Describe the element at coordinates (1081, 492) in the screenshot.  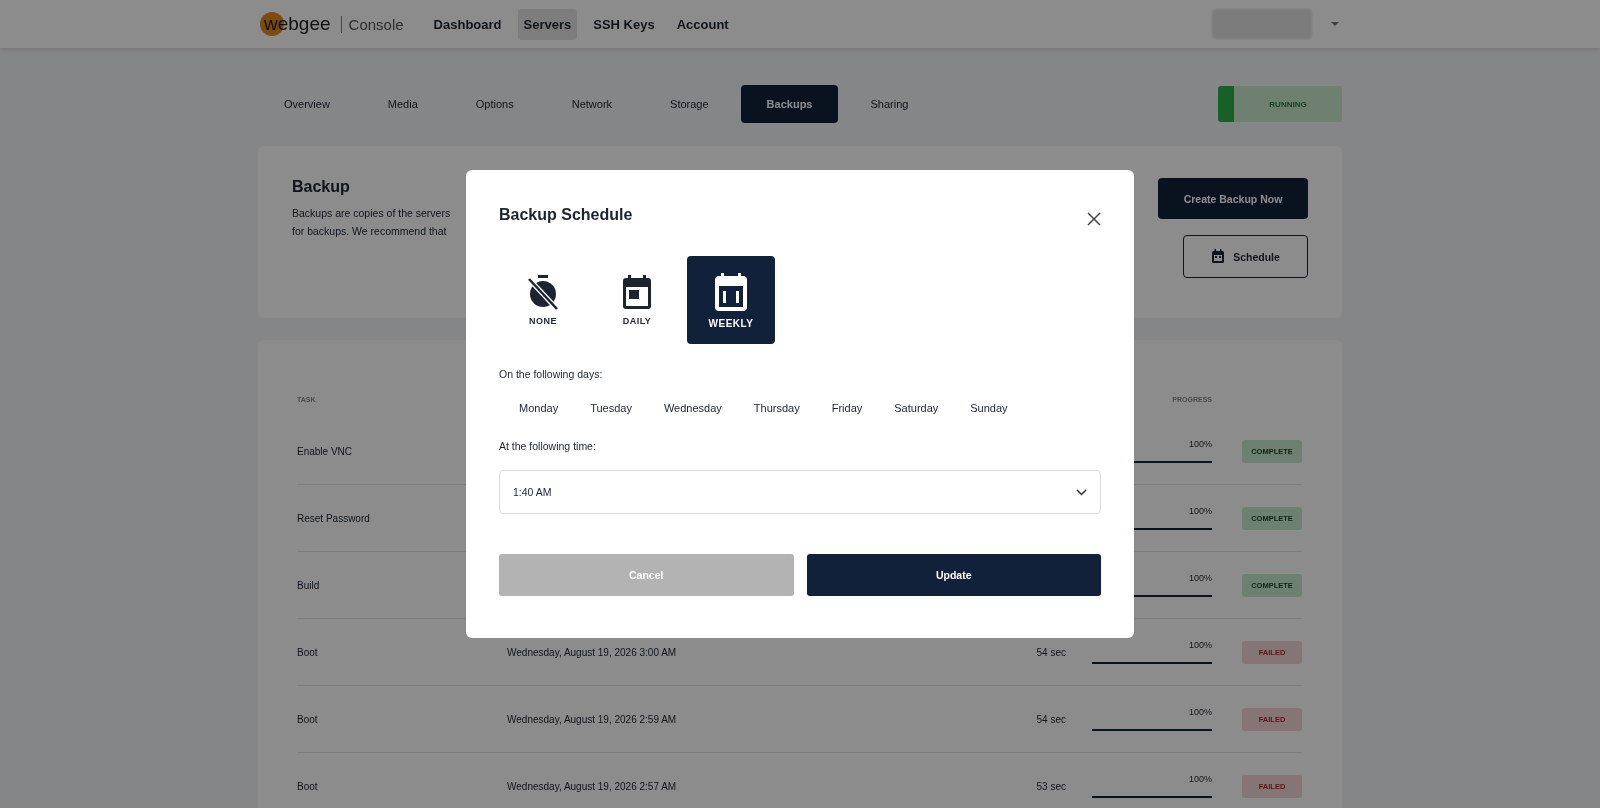
I see `chevron-down-icon` at that location.